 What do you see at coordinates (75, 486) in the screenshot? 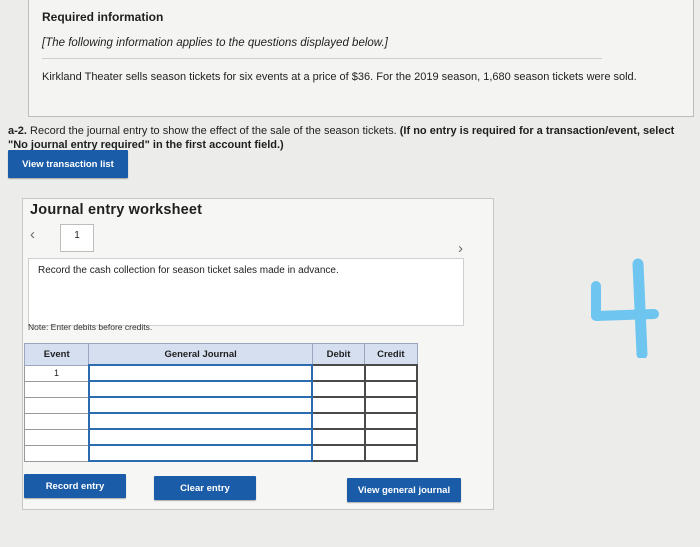
I see `record-entry-button: Record entry` at bounding box center [75, 486].